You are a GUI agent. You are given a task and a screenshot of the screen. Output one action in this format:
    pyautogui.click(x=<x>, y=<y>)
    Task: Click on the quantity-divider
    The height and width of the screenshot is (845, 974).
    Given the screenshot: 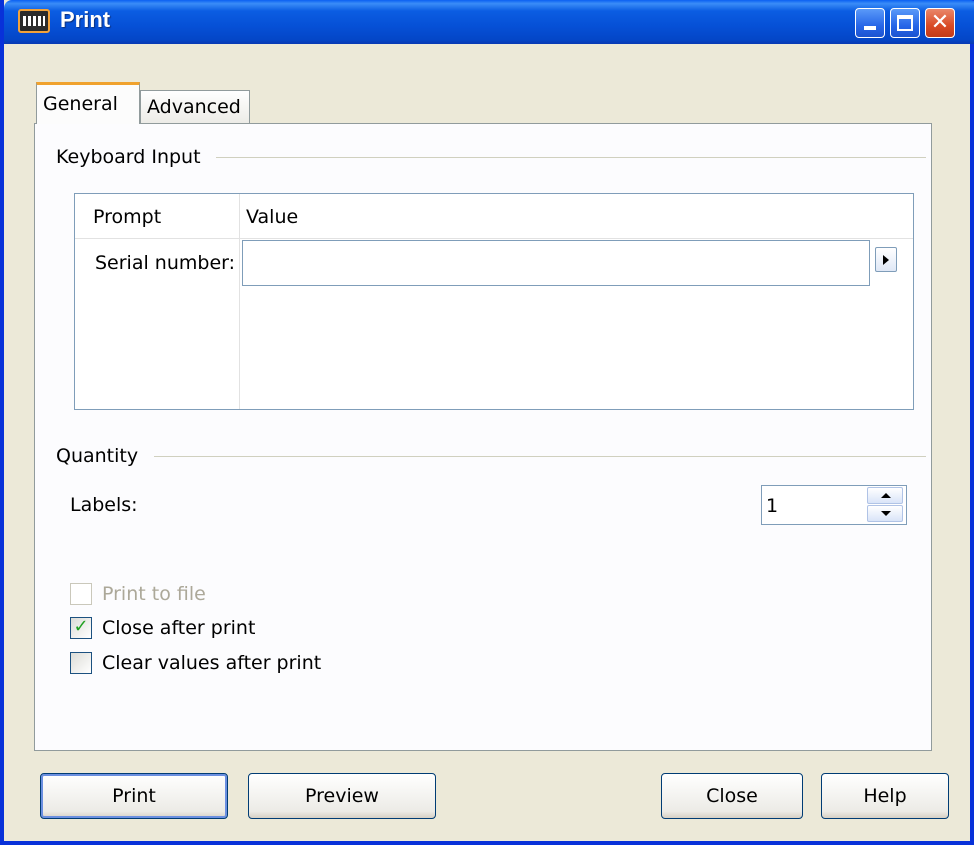 What is the action you would take?
    pyautogui.click(x=540, y=456)
    